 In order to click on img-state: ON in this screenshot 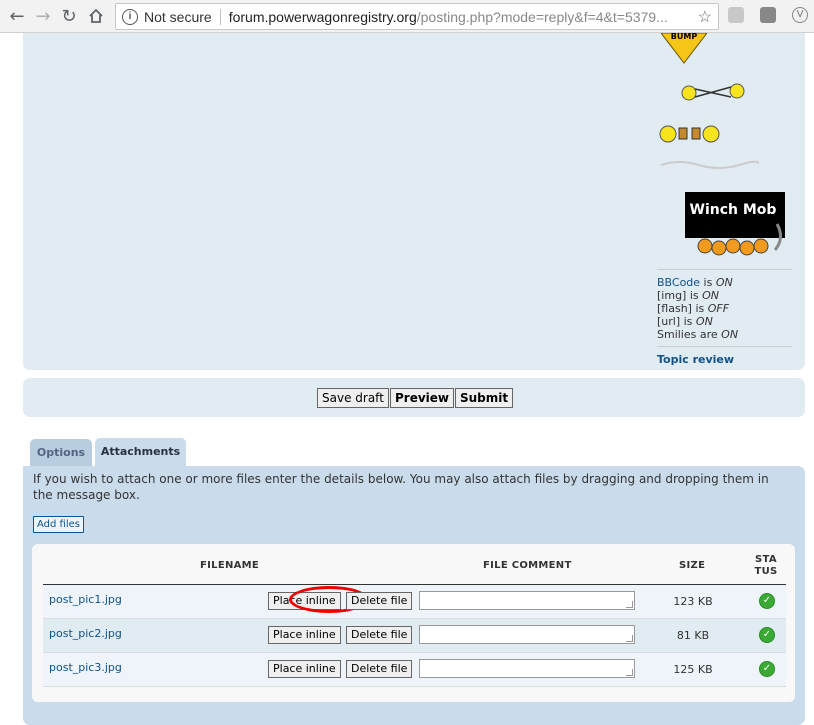, I will do `click(711, 295)`.